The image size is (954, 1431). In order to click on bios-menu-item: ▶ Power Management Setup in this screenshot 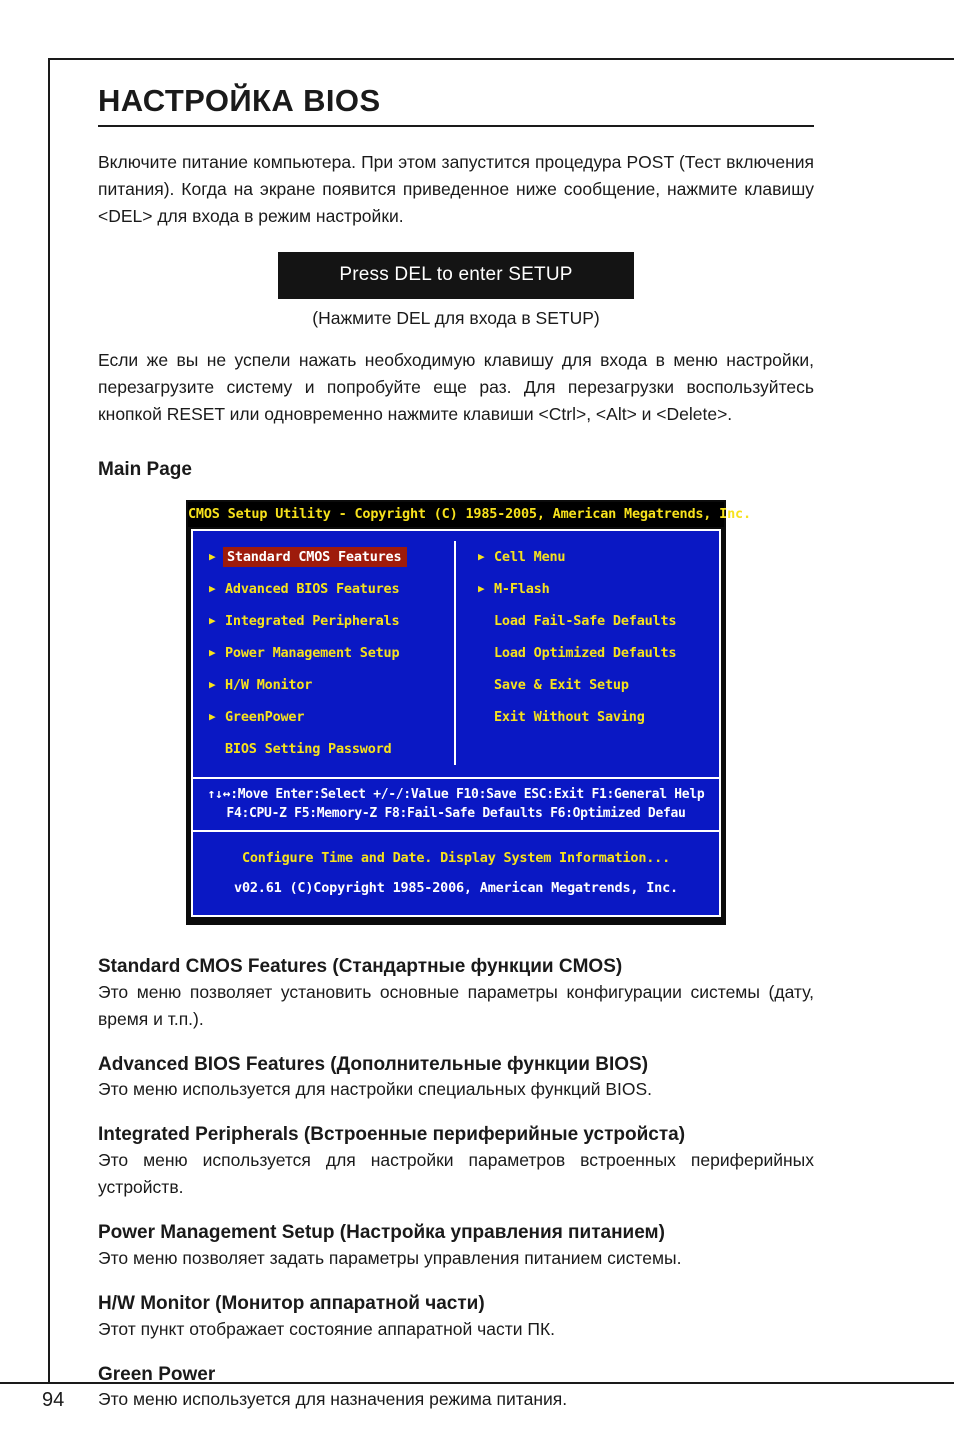, I will do `click(331, 653)`.